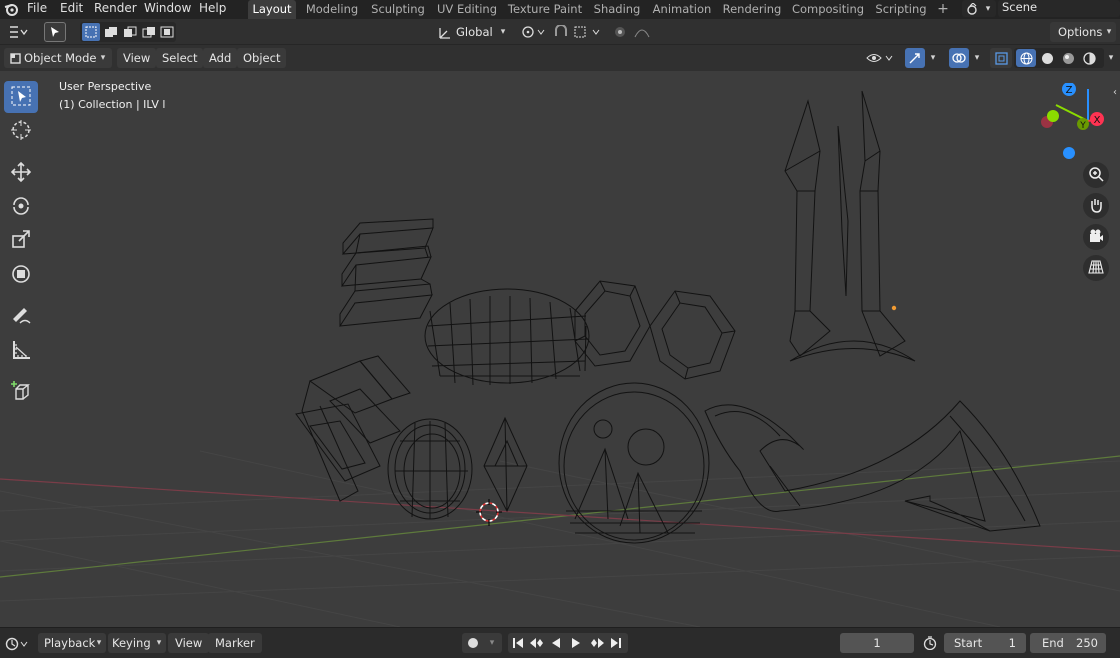 The height and width of the screenshot is (658, 1120). I want to click on stopwatch-icon, so click(930, 643).